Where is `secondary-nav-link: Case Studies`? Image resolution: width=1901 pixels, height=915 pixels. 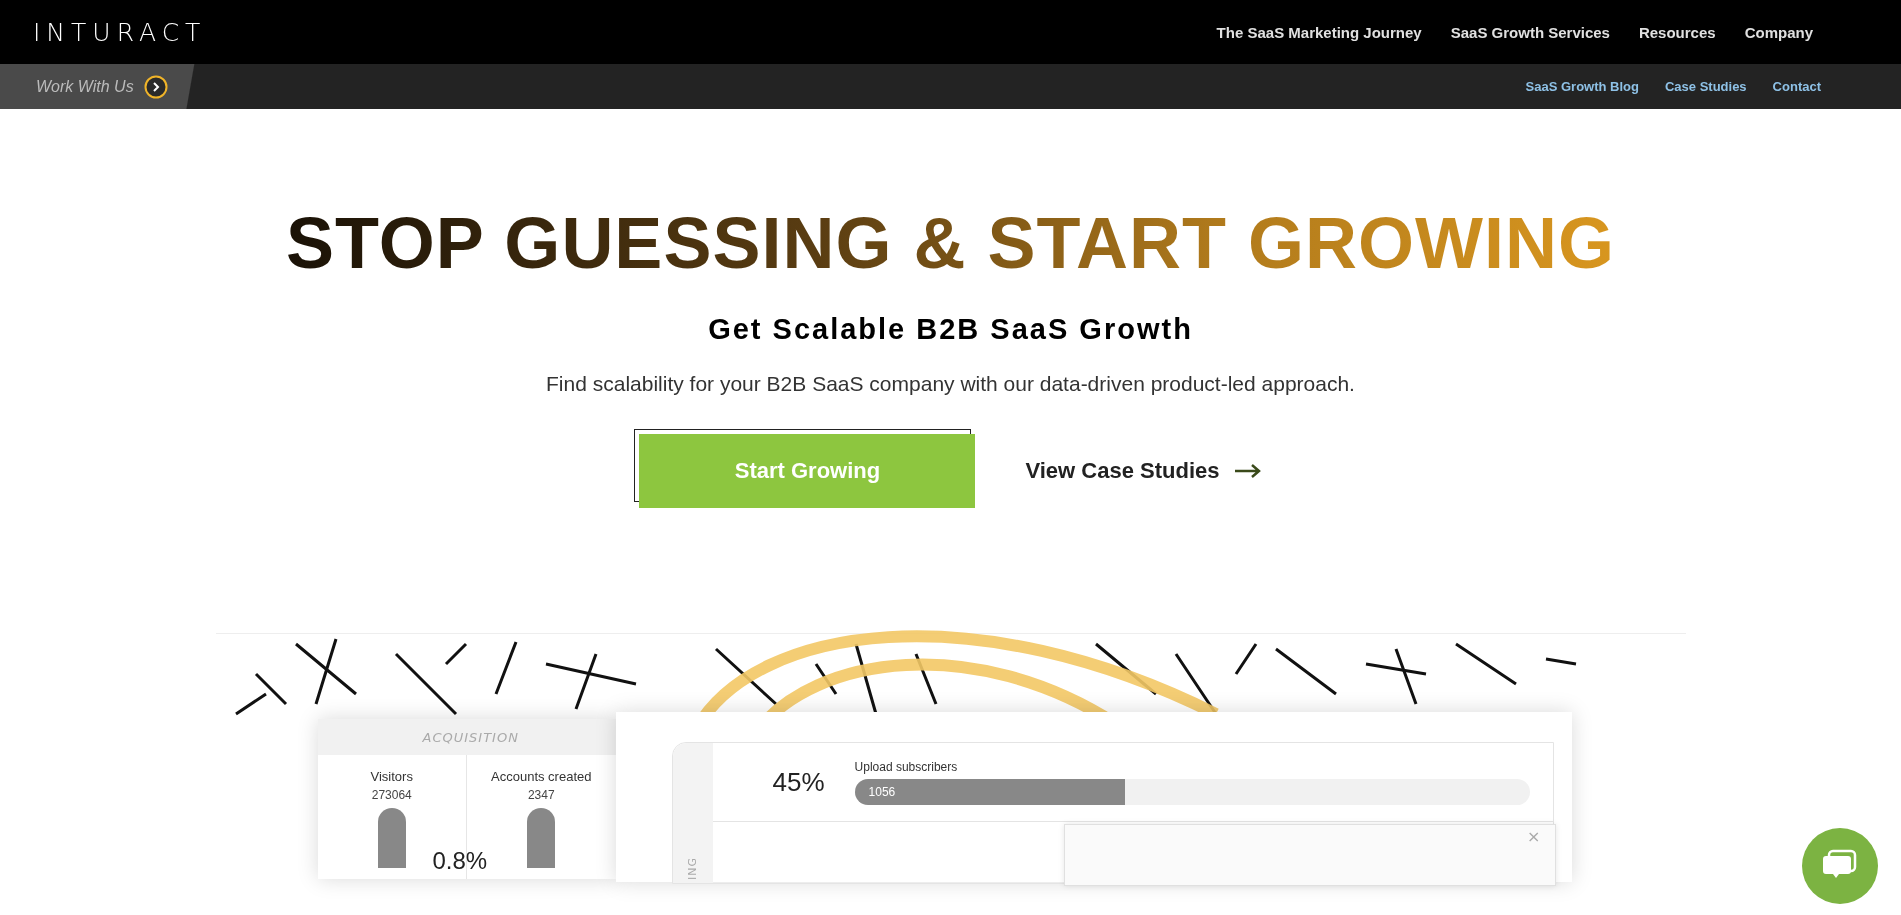 secondary-nav-link: Case Studies is located at coordinates (1705, 86).